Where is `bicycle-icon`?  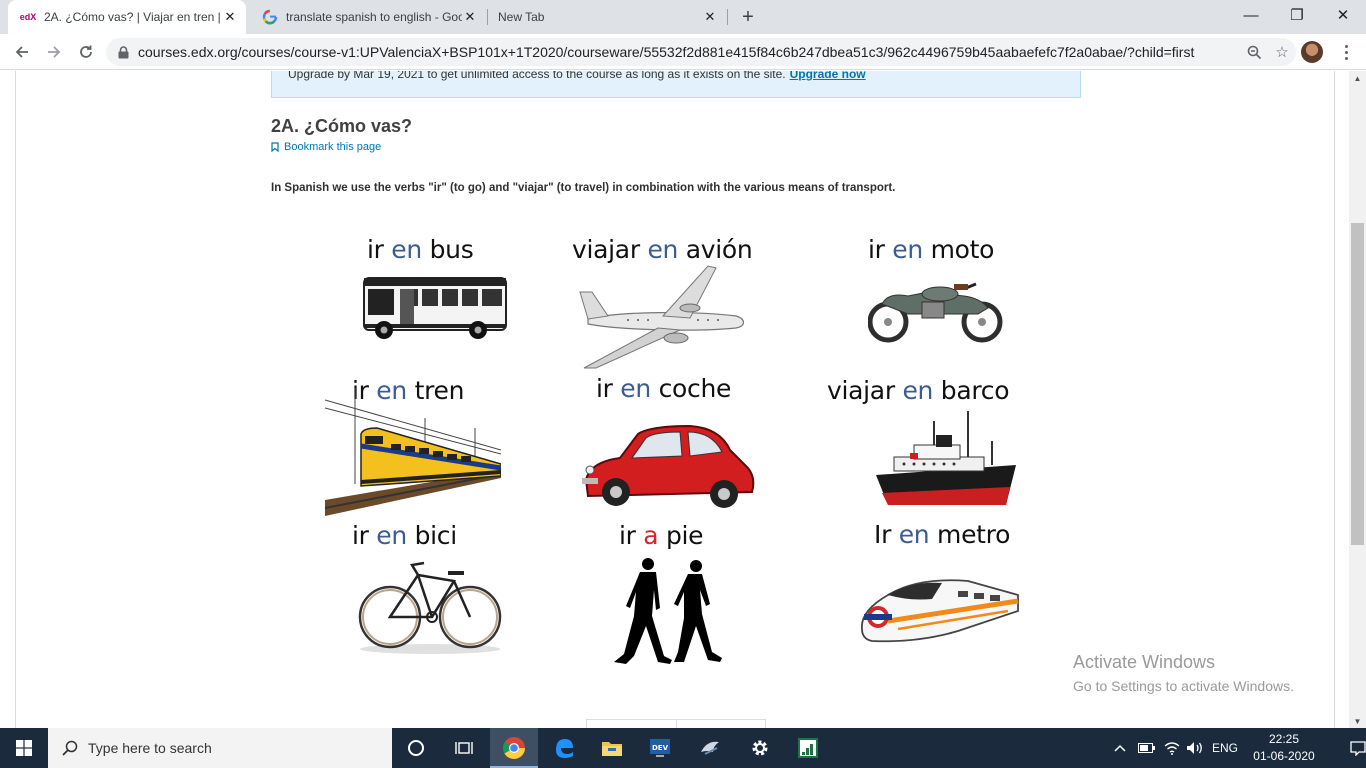 bicycle-icon is located at coordinates (430, 607).